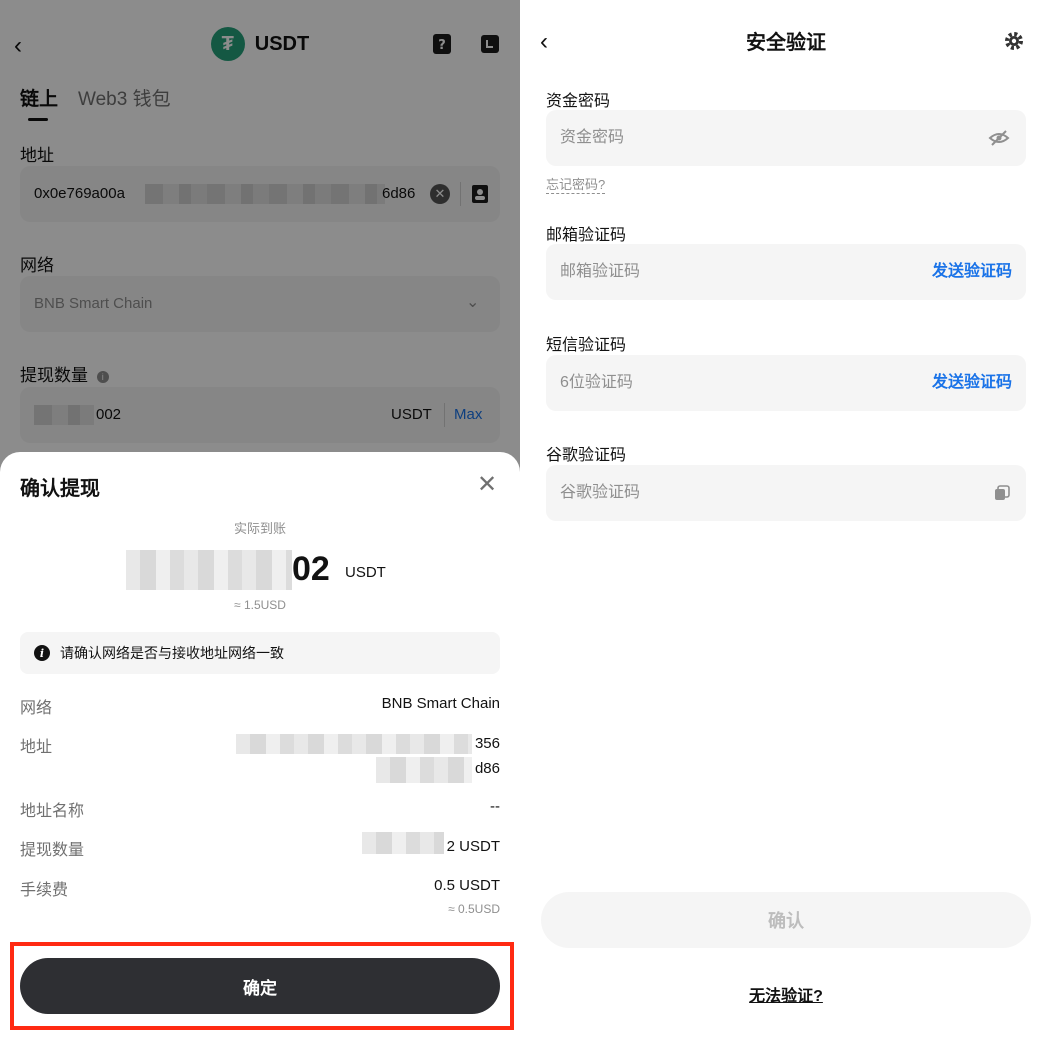 This screenshot has height=1045, width=1046. Describe the element at coordinates (596, 382) in the screenshot. I see `sms-code-placeholder: 6位验证码` at that location.